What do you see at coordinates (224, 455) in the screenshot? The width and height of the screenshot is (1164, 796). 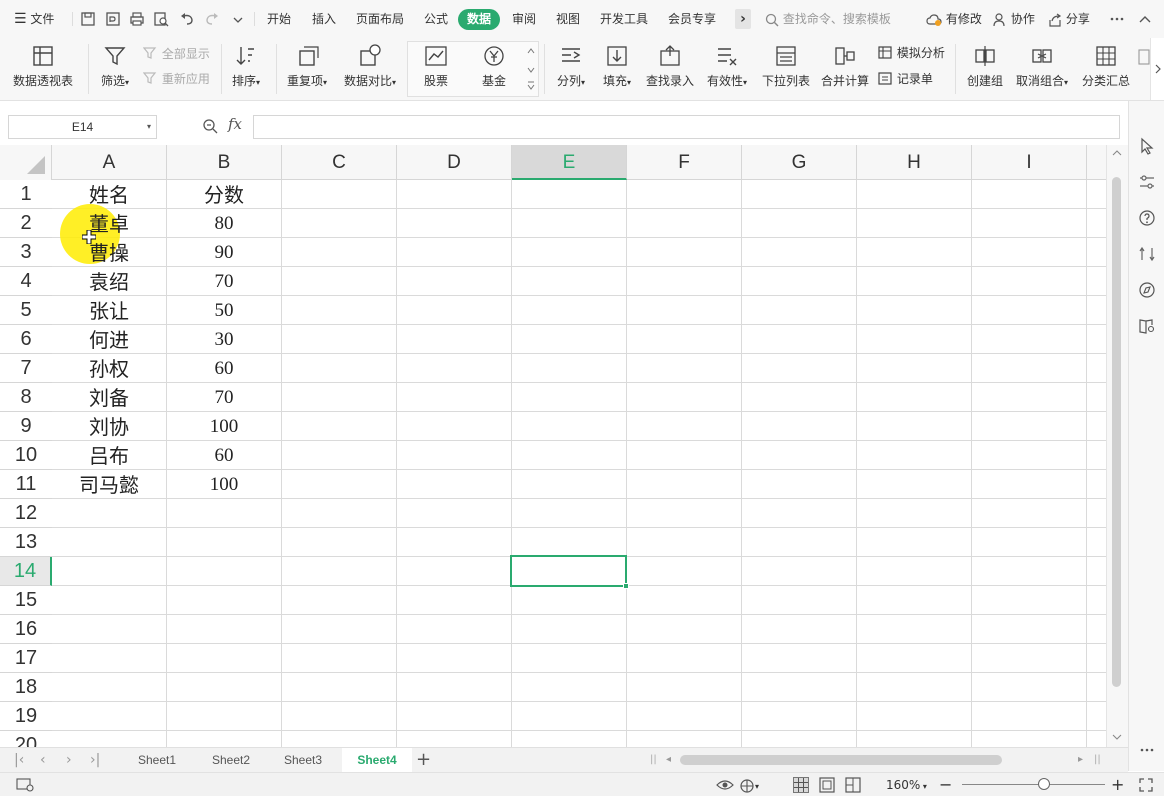 I see `cell-b10: 60` at bounding box center [224, 455].